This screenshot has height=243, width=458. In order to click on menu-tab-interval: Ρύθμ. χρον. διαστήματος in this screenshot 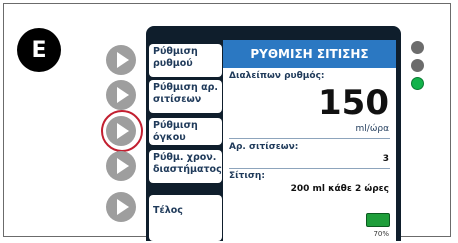, I will do `click(185, 166)`.